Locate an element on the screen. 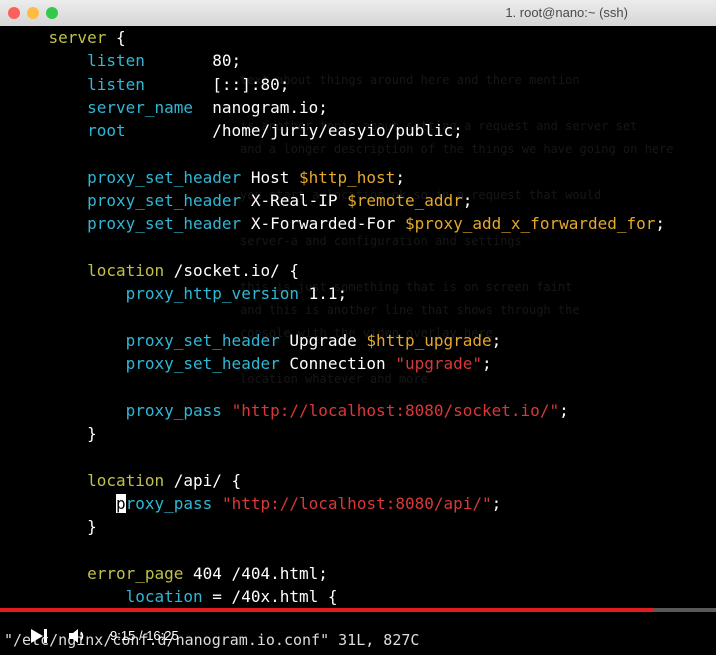 Image resolution: width=716 pixels, height=655 pixels. code-line: proxy_set_header Upgrade $http_upgrade; is located at coordinates (337, 340).